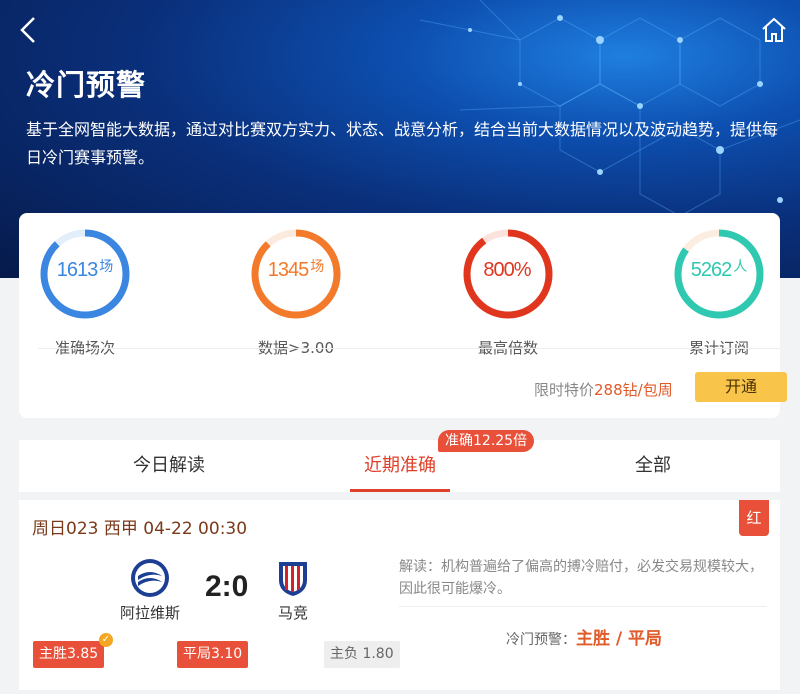 The width and height of the screenshot is (800, 694). What do you see at coordinates (288, 270) in the screenshot?
I see `stat-value: 1345` at bounding box center [288, 270].